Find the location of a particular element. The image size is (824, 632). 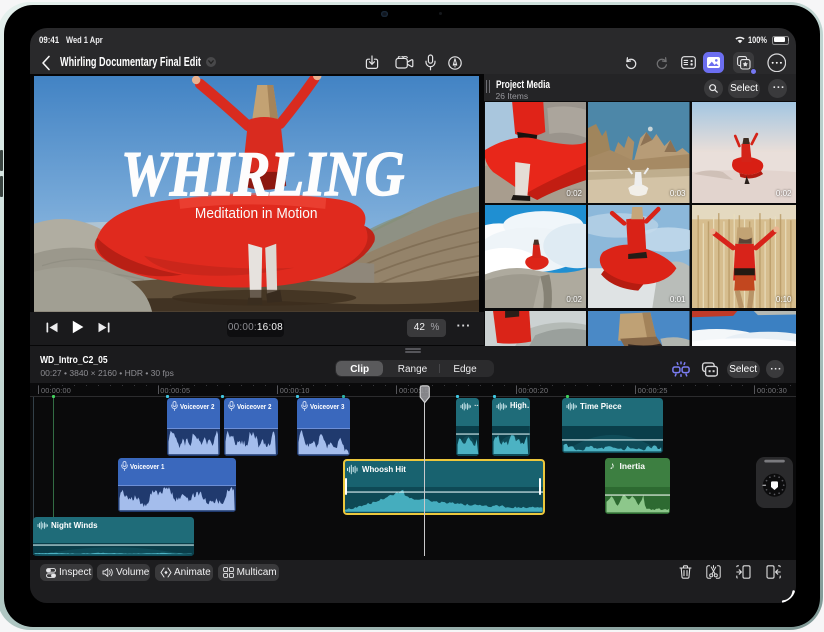

svg-text: Meditation in Motion is located at coordinates (256, 213).